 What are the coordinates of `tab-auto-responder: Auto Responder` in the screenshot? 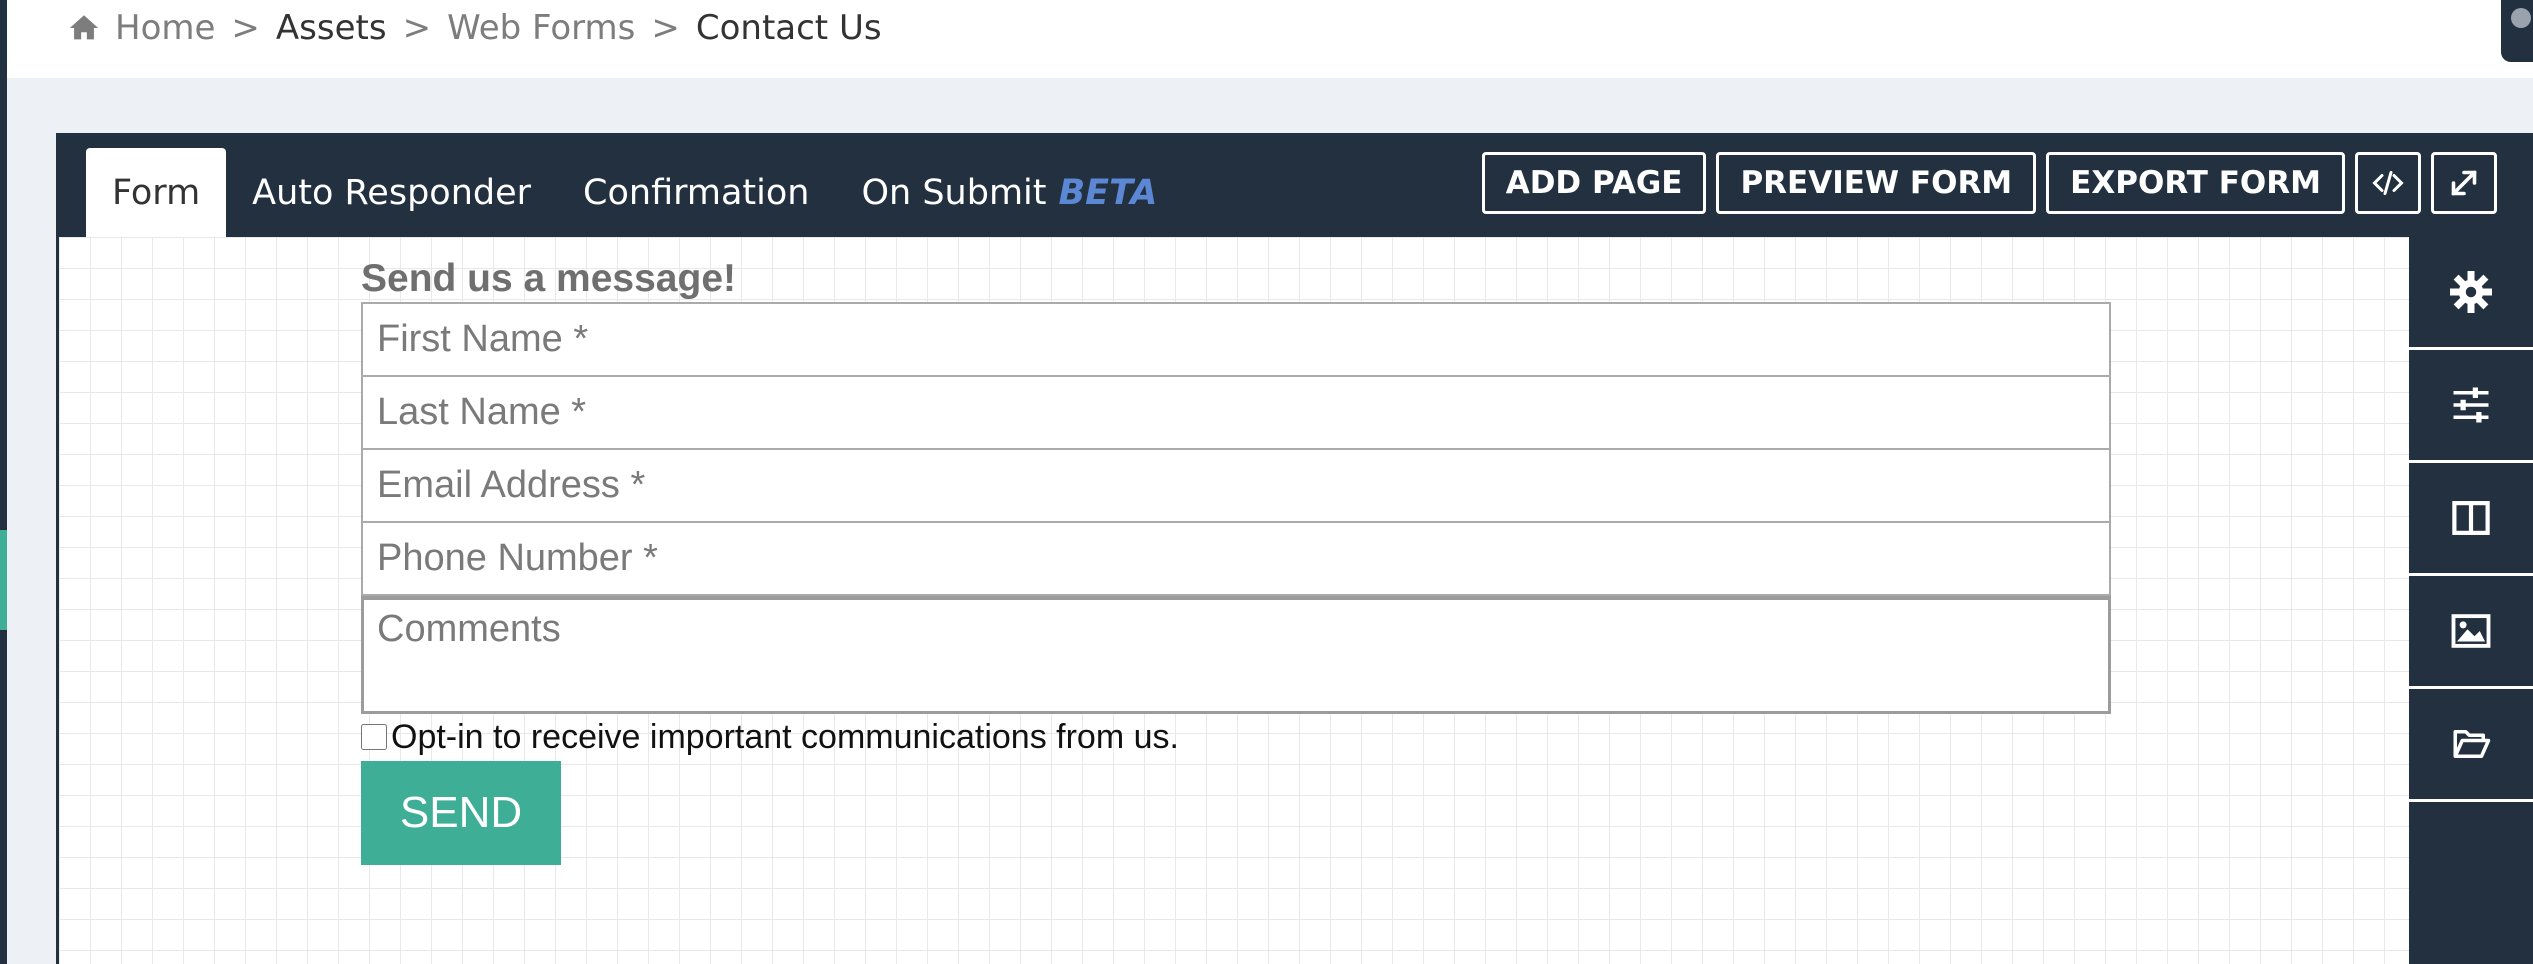 It's located at (391, 192).